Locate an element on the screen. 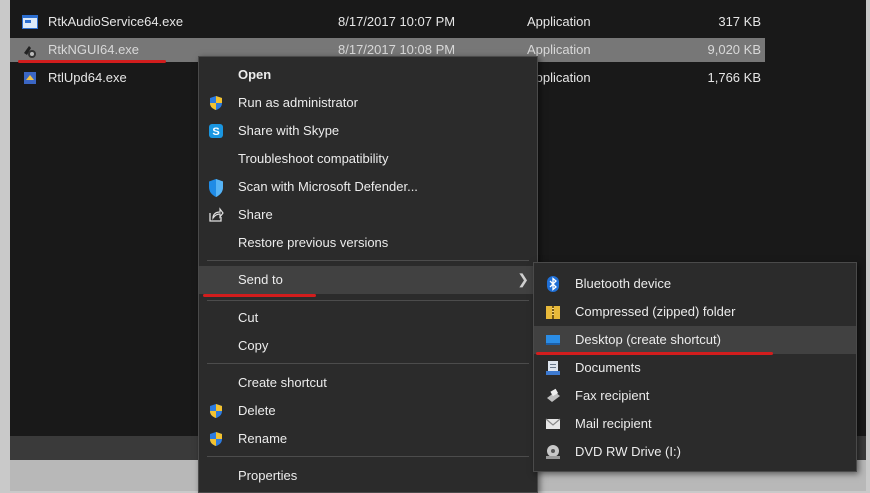  defender-shield-icon is located at coordinates (216, 188).